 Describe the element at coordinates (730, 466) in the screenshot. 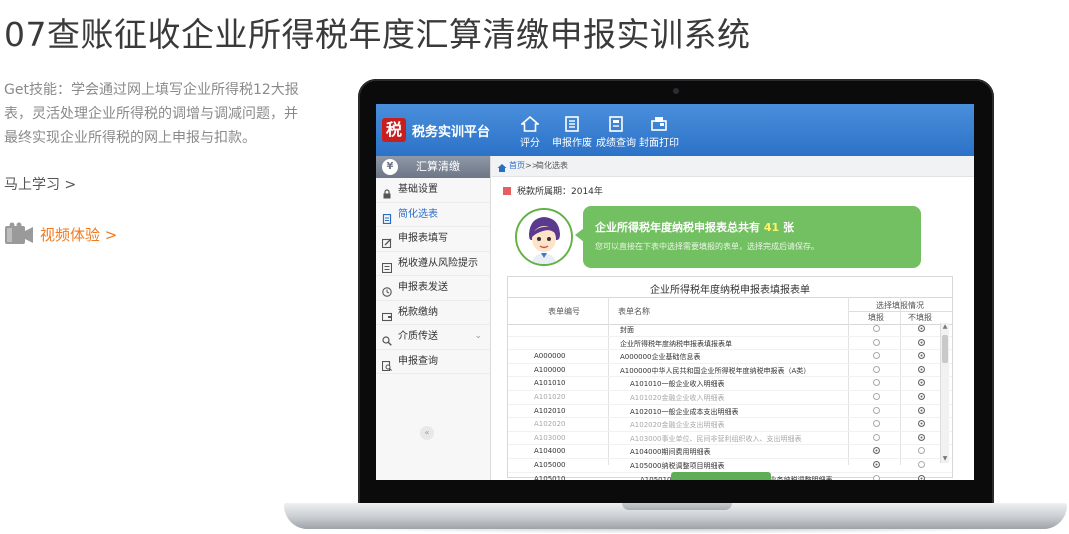

I see `table-row: A105000 A105000纳税调整项目明细表` at that location.